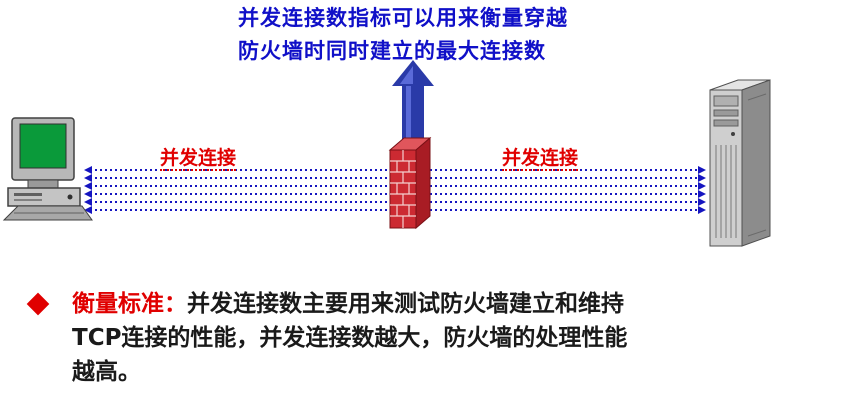  I want to click on up-arrow-icon, so click(413, 101).